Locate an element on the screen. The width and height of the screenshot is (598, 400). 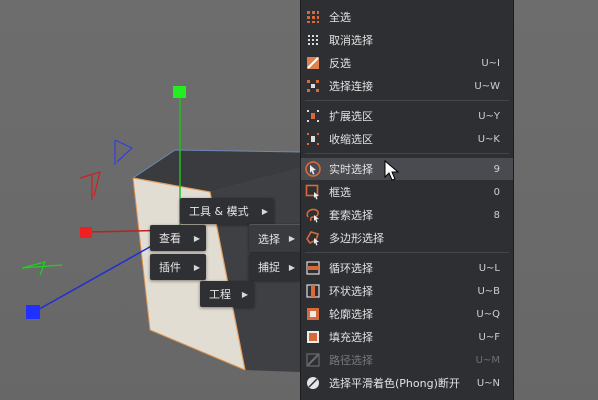
z-axis-handle is located at coordinates (33, 312).